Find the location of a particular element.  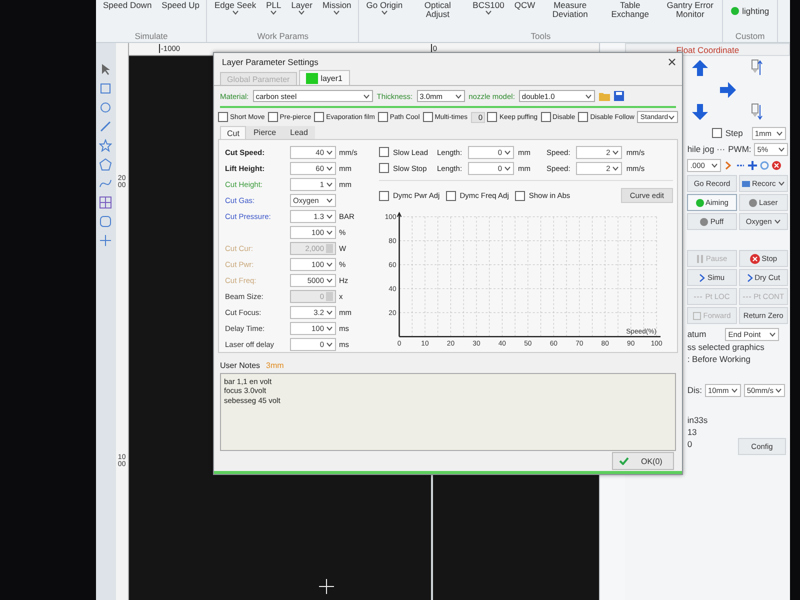

plus-icon is located at coordinates (753, 165).